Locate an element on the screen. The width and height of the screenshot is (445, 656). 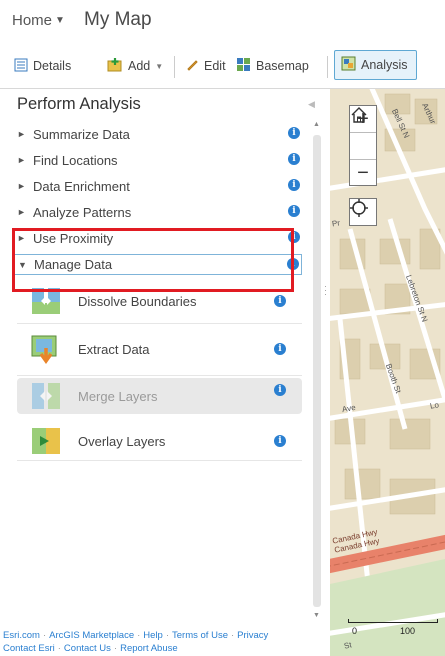
tool-extract-data: Extract Data i is located at coordinates (159, 349).